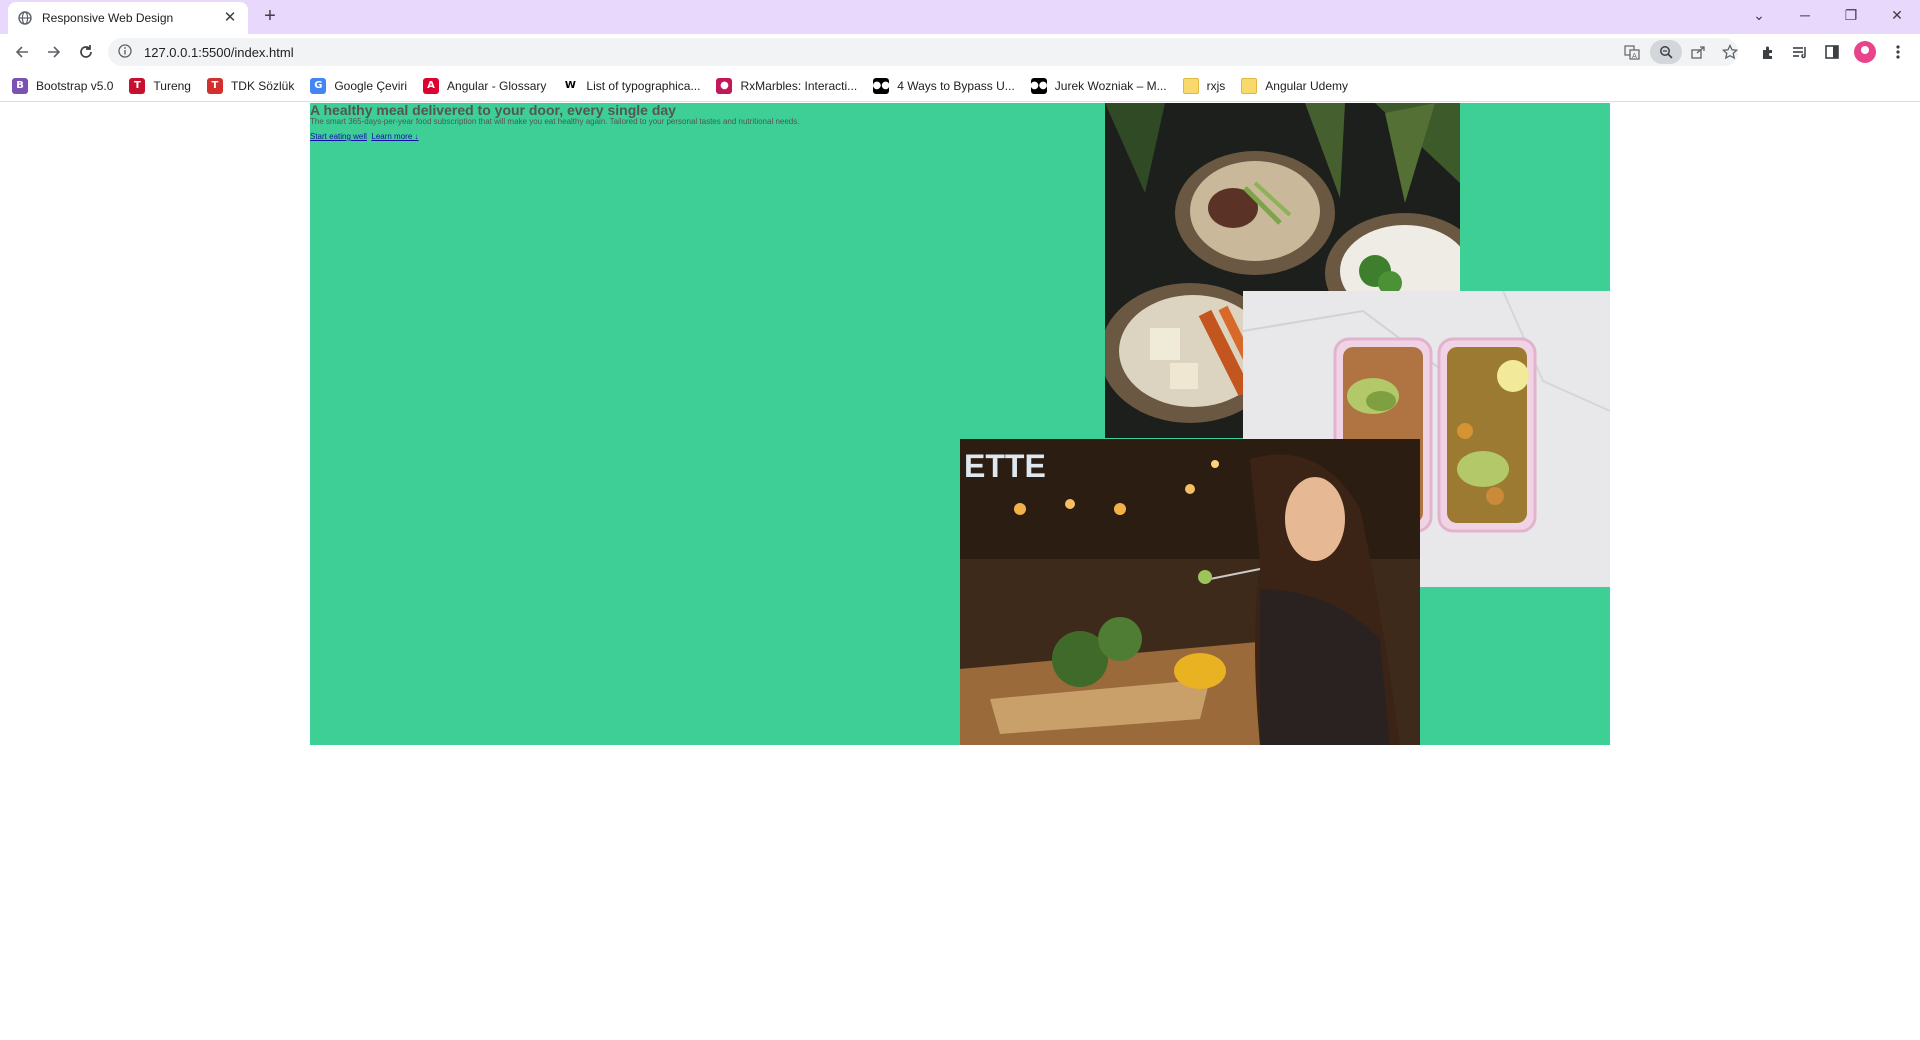 This screenshot has height=1040, width=1920. Describe the element at coordinates (1851, 15) in the screenshot. I see `restore-button: ❐` at that location.